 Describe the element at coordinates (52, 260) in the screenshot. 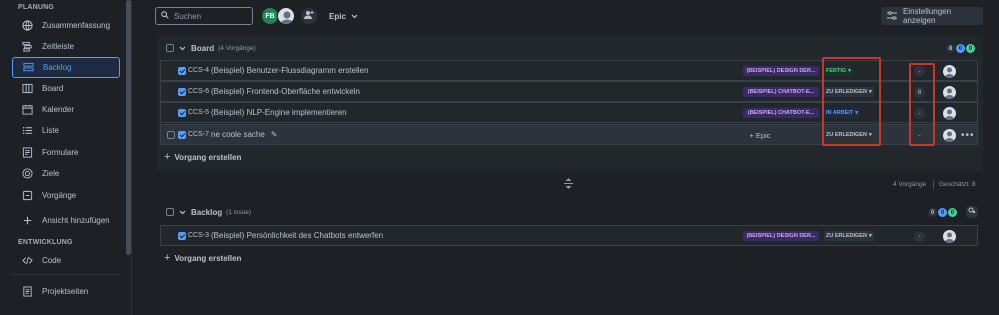

I see `sidebar-item-label: Code` at that location.